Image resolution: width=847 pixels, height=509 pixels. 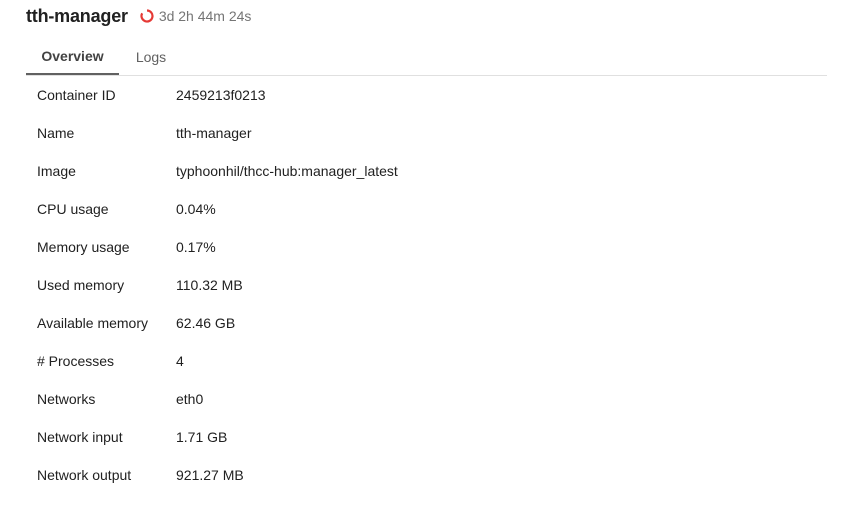 I want to click on detail-value: 4, so click(x=180, y=361).